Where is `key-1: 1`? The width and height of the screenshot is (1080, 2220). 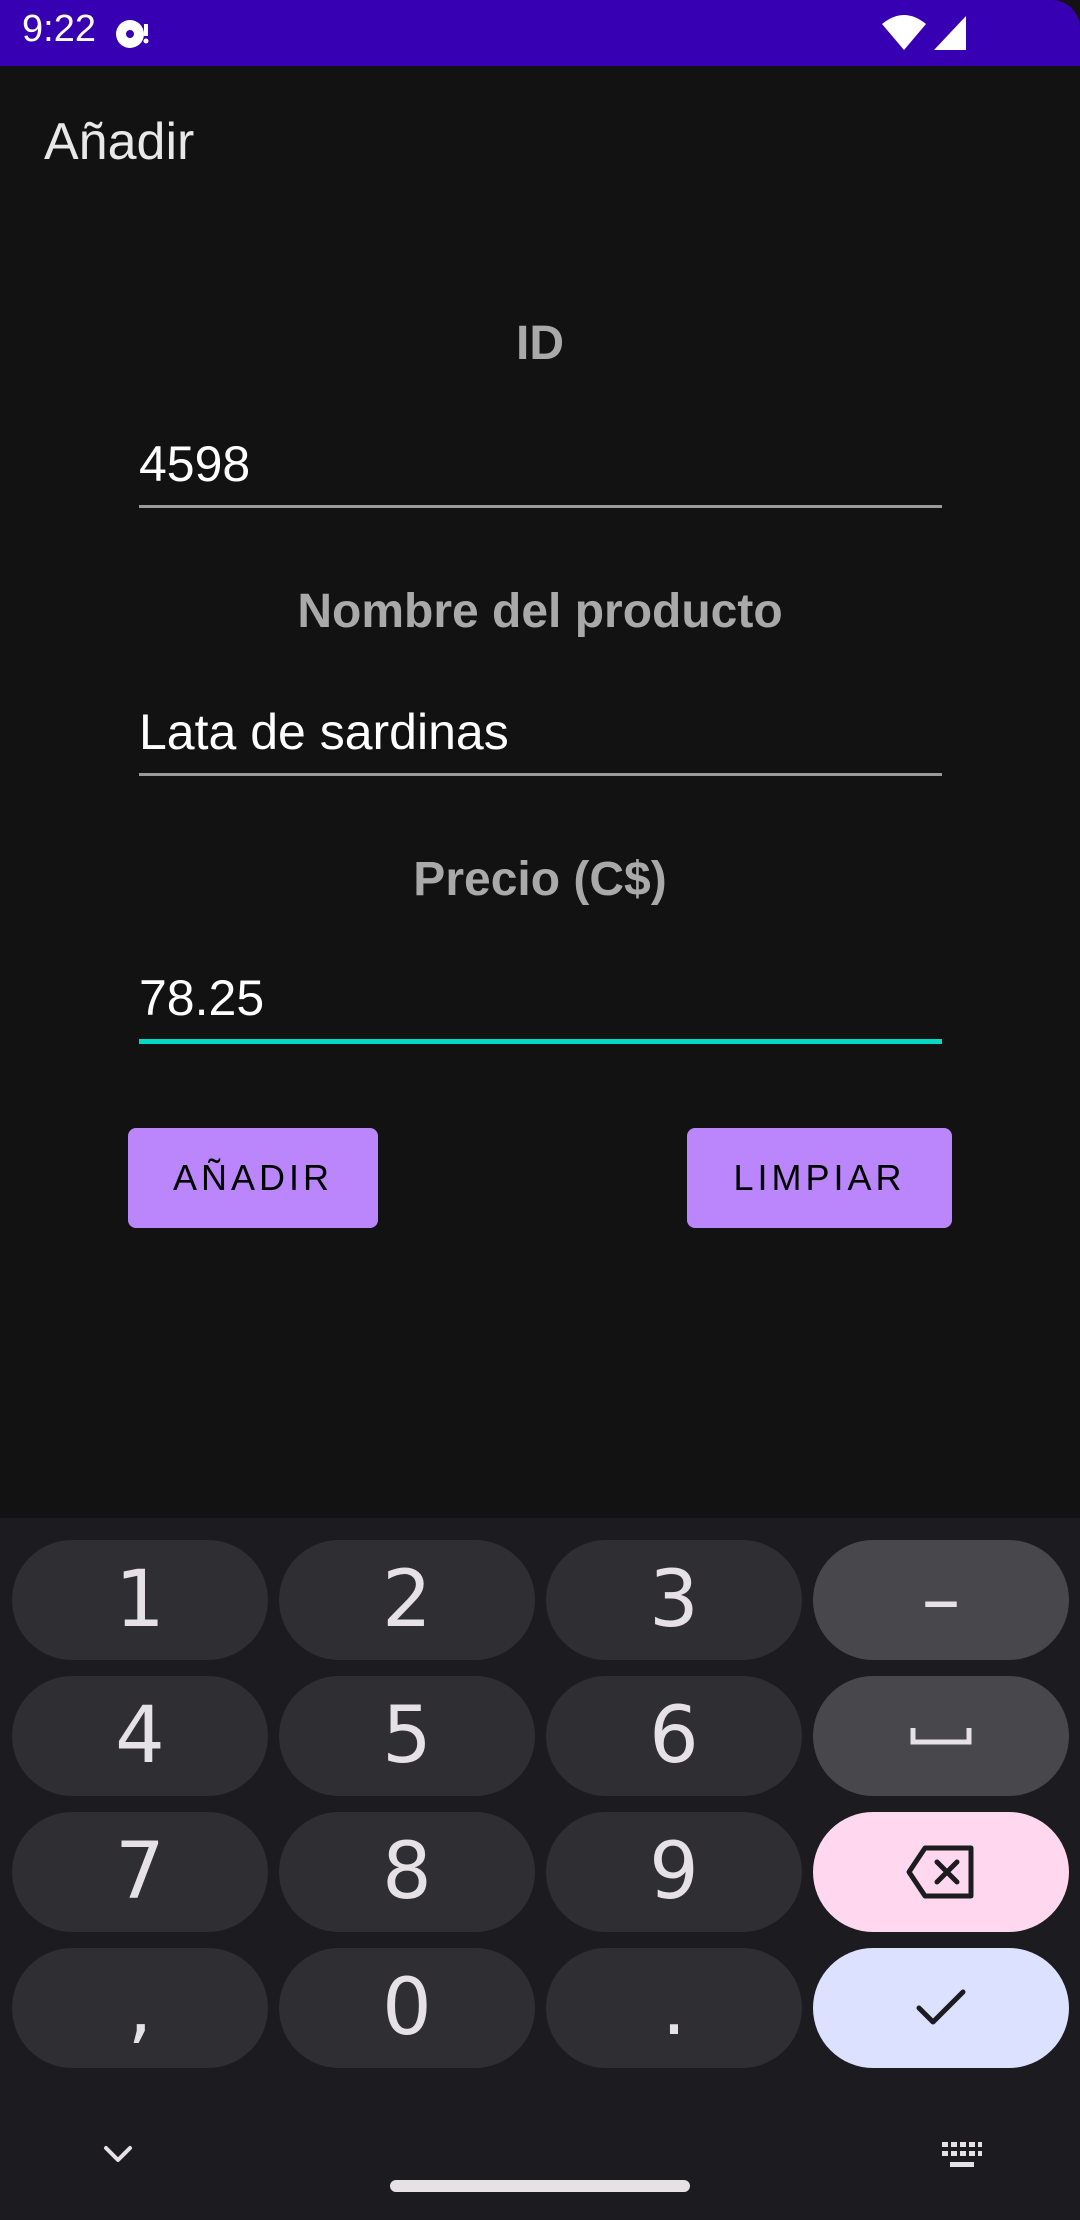 key-1: 1 is located at coordinates (140, 1600).